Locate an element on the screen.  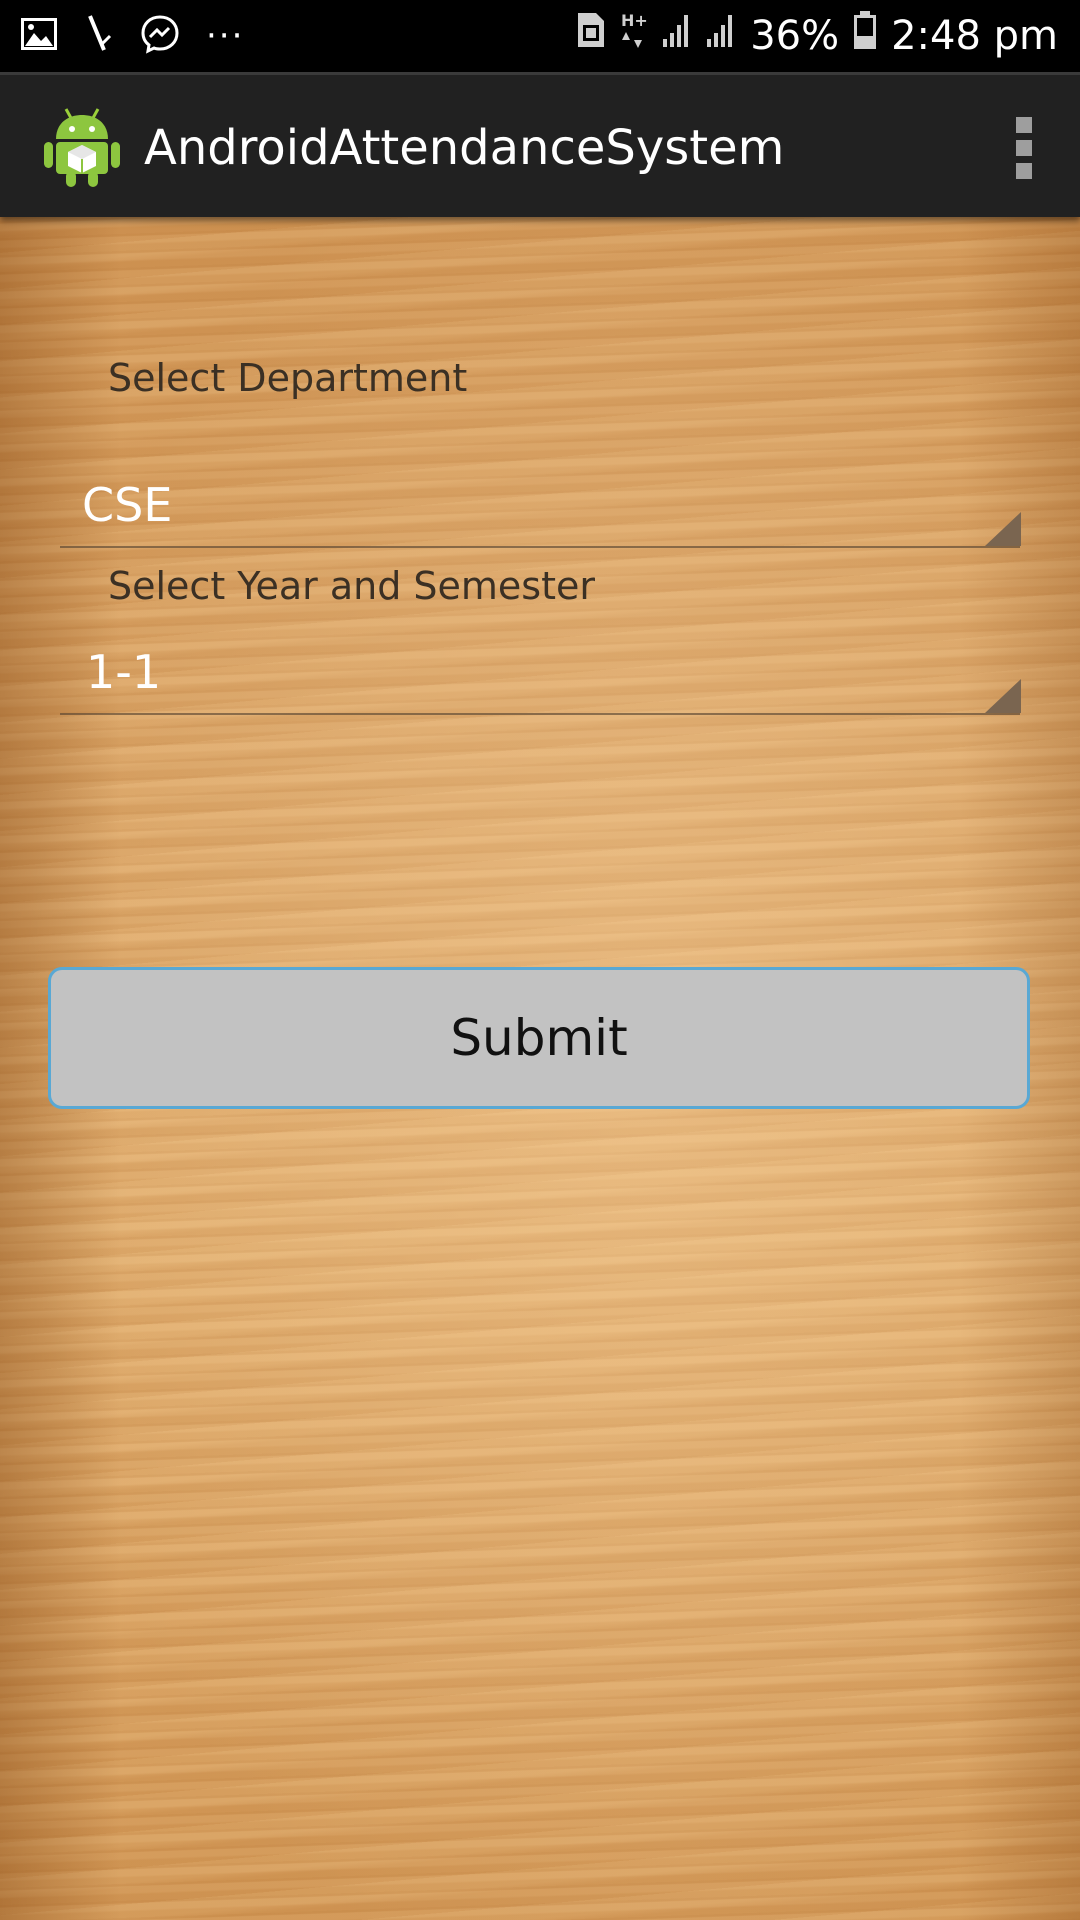
submit-button: Submit is located at coordinates (539, 1038).